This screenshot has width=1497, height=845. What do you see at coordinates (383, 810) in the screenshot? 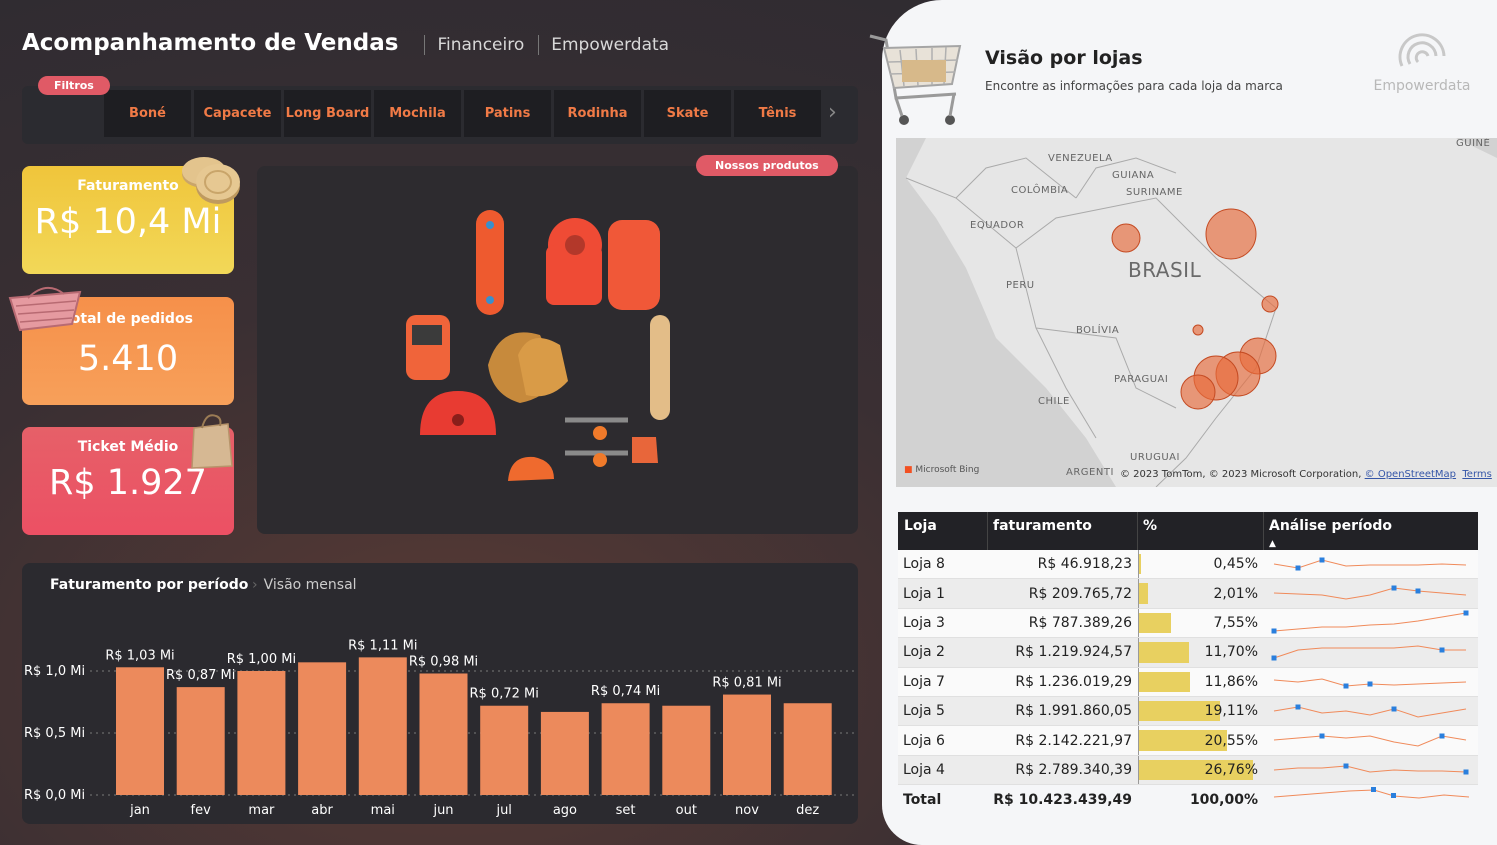
I see `x-tick-label: mai` at bounding box center [383, 810].